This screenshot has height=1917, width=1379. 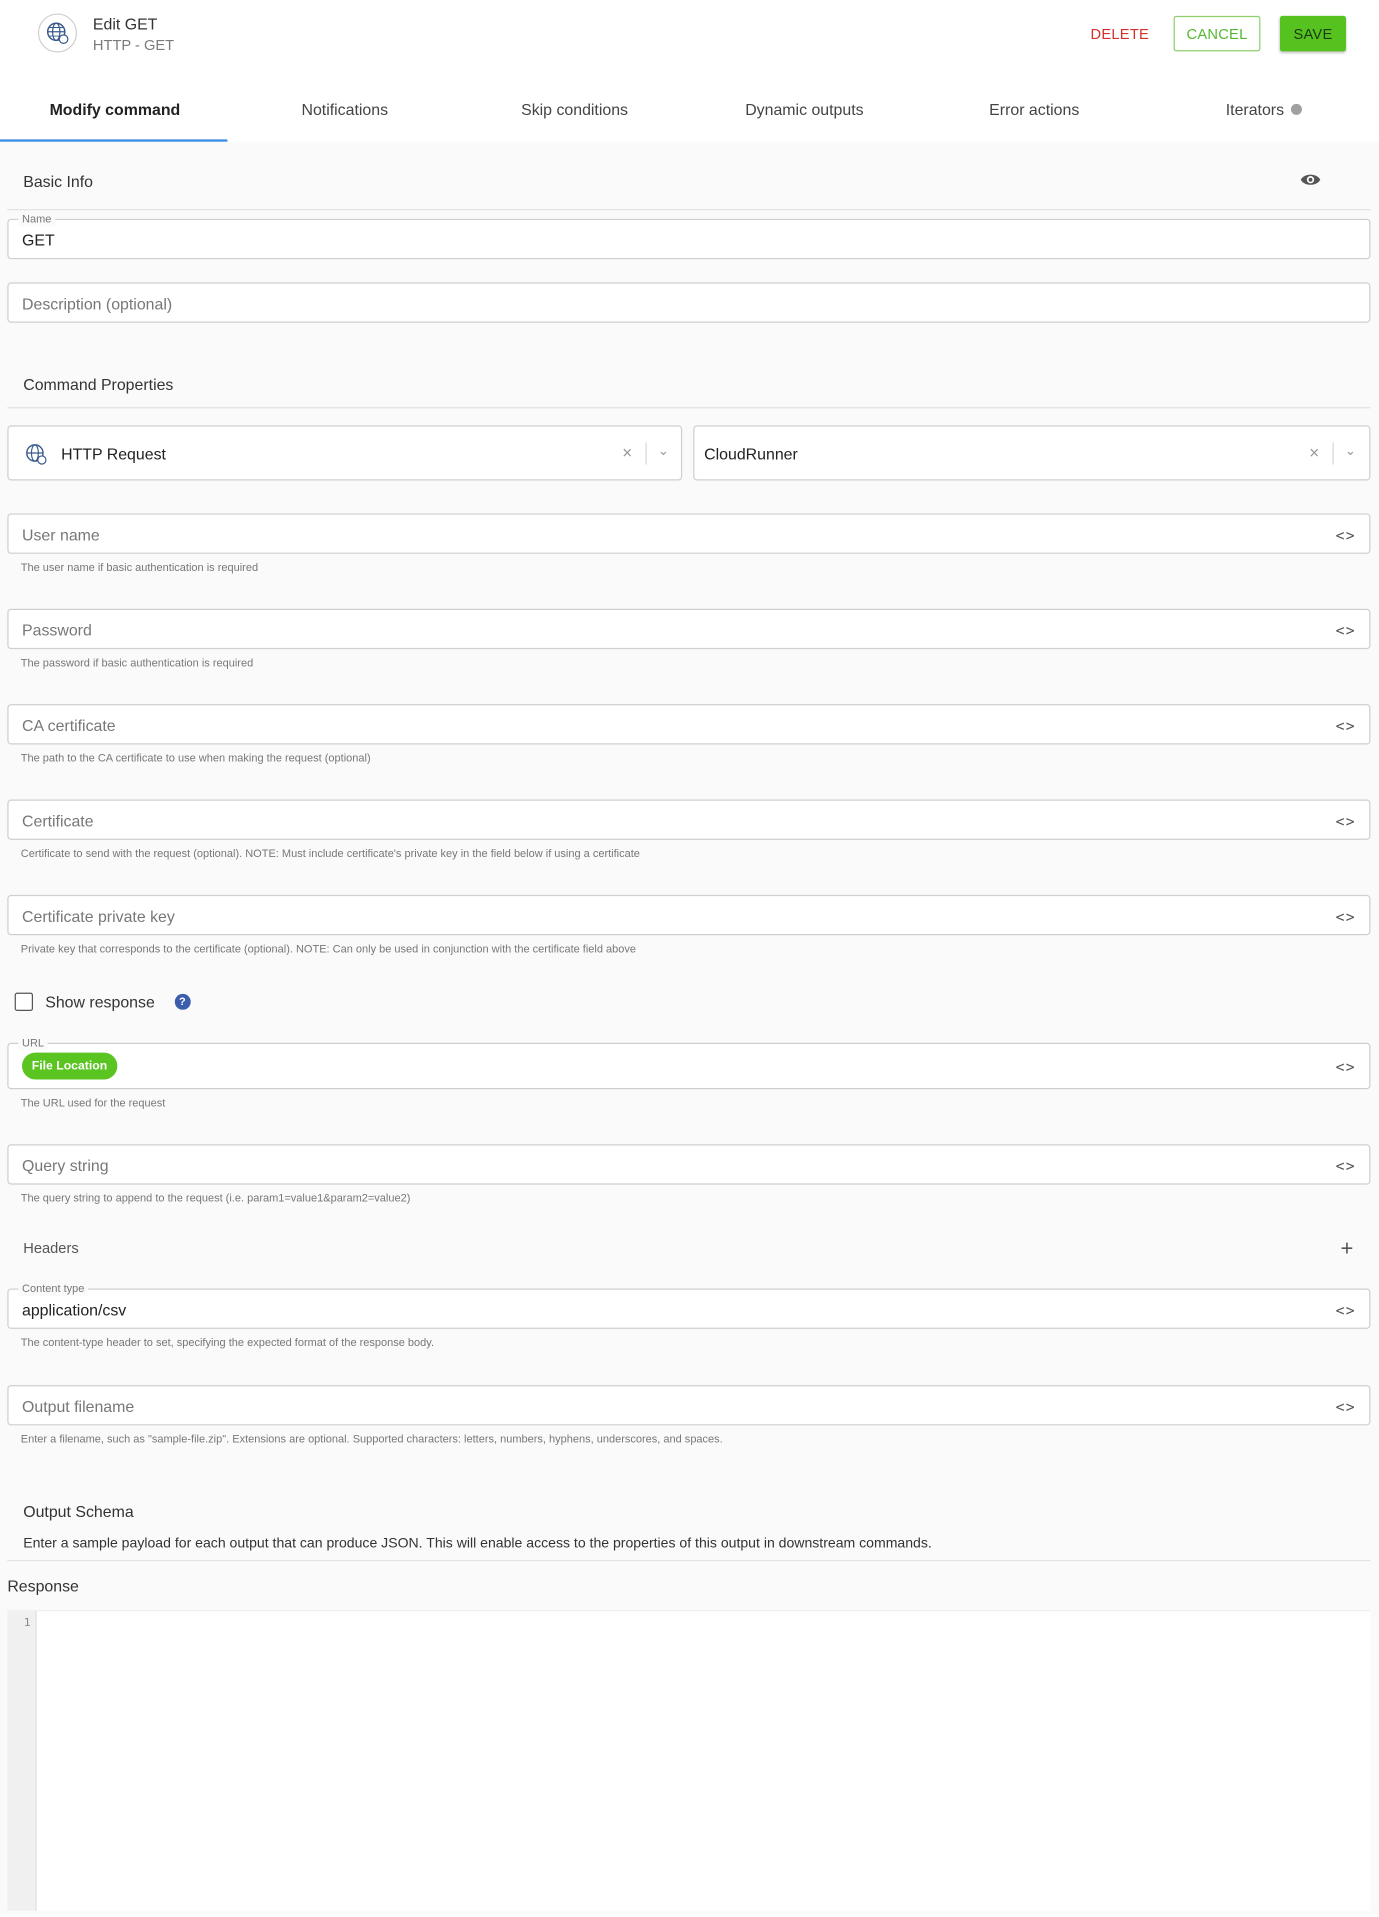 What do you see at coordinates (65, 1165) in the screenshot?
I see `field-placeholder: Query string` at bounding box center [65, 1165].